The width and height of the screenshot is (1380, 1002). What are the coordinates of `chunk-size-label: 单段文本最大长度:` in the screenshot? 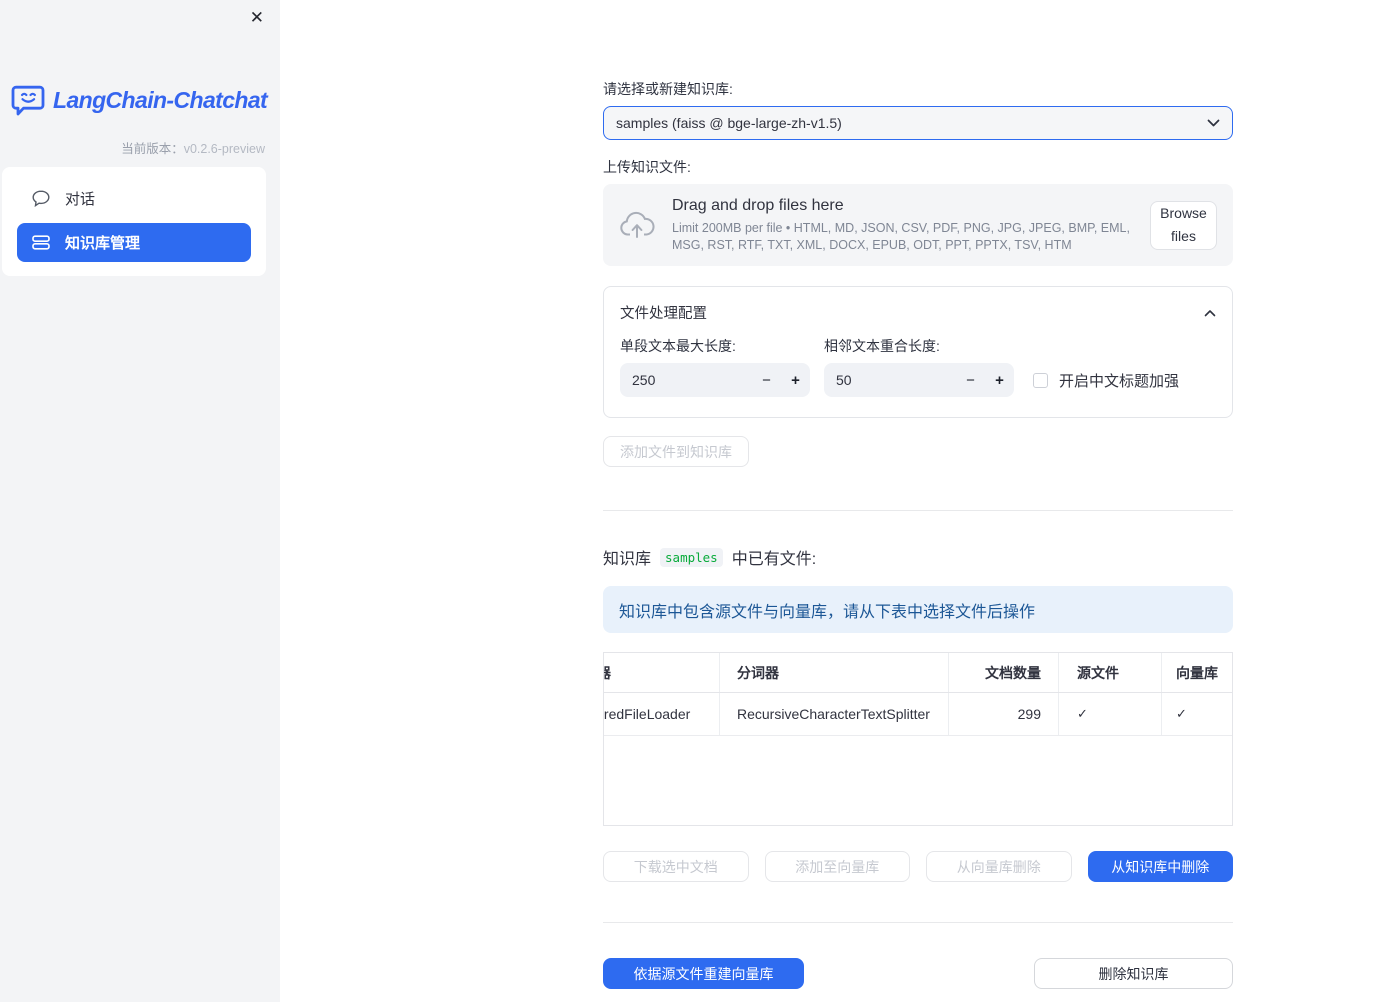 It's located at (678, 346).